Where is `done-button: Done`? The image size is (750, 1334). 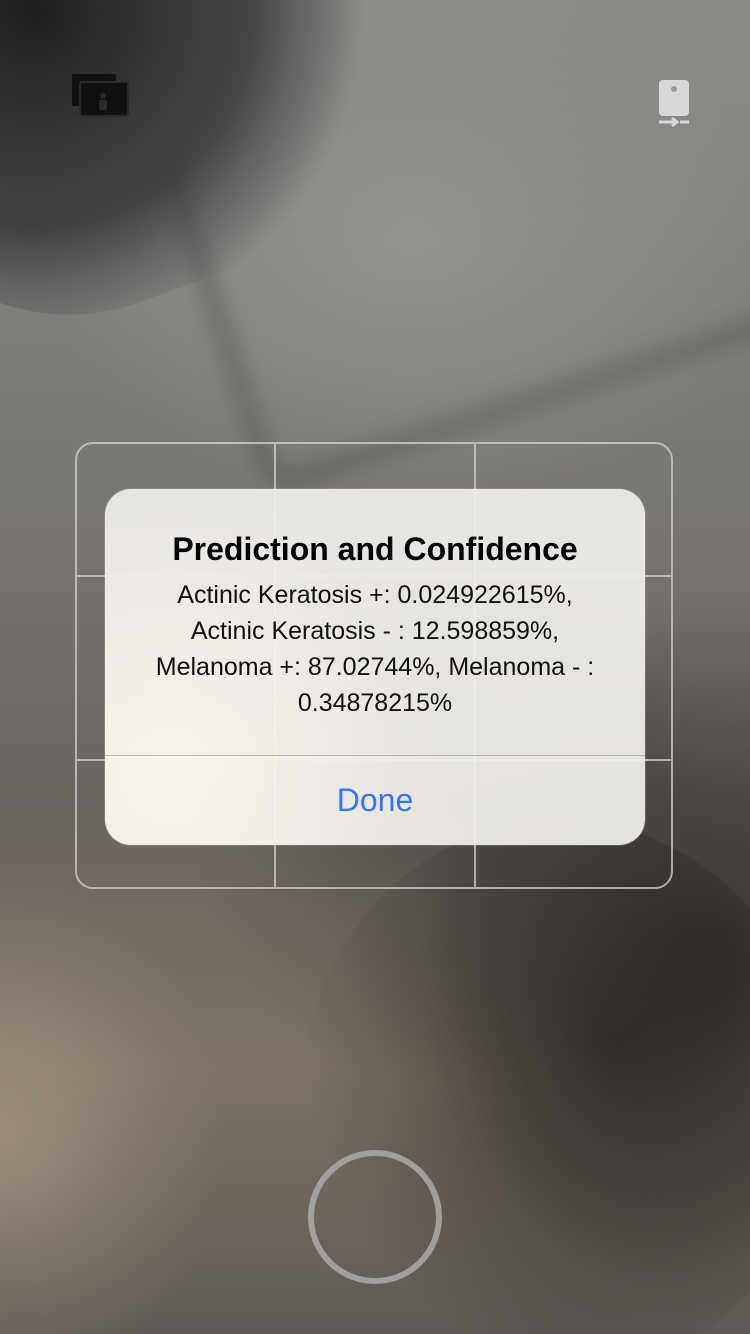
done-button: Done is located at coordinates (375, 800).